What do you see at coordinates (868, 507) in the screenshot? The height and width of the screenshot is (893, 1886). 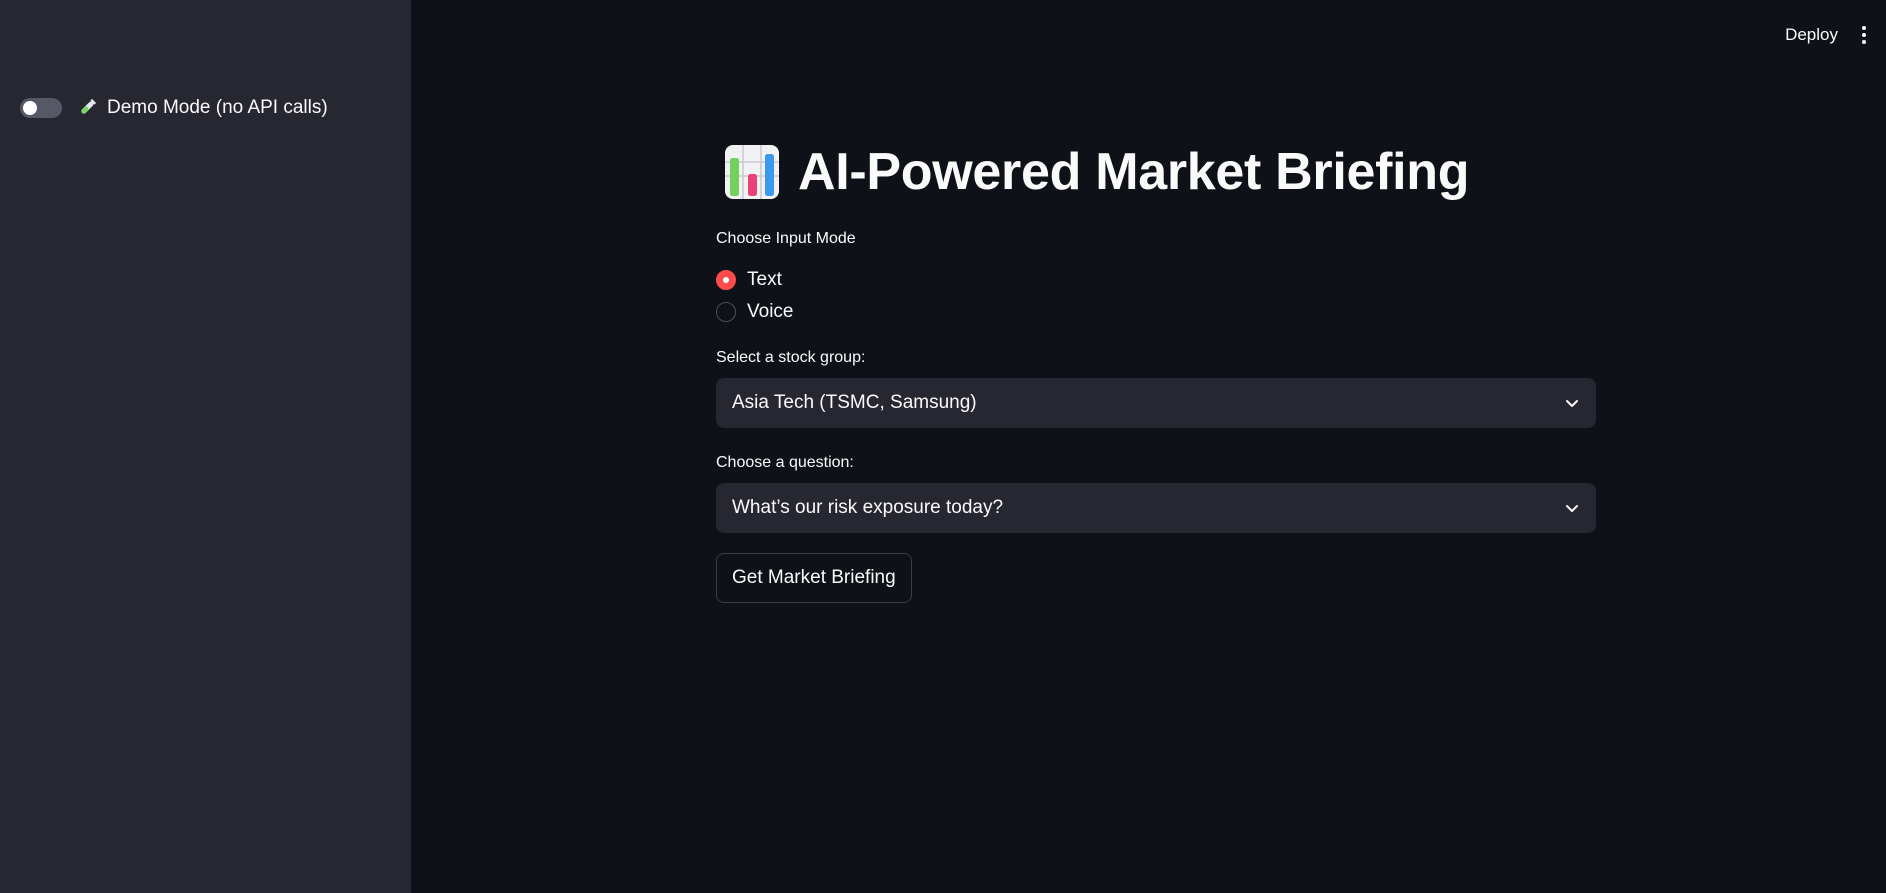 I see `question-value: What’s our risk exposure today?` at bounding box center [868, 507].